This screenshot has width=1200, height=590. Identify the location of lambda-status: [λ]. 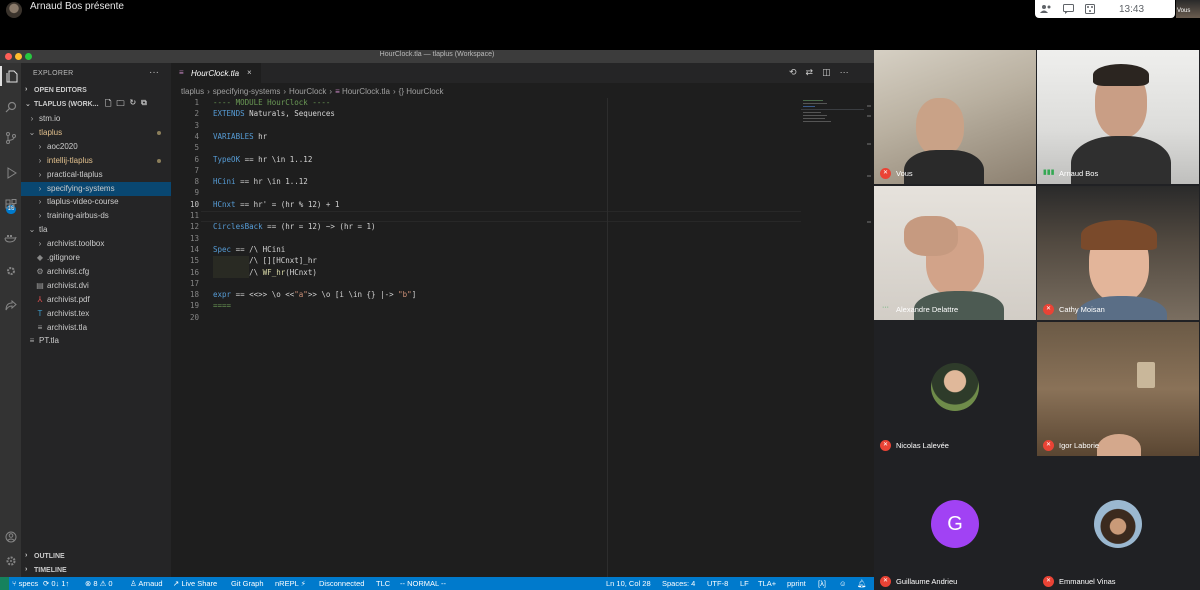
(822, 583).